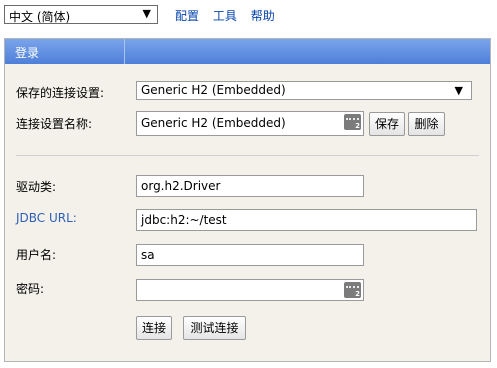  Describe the element at coordinates (250, 186) in the screenshot. I see `driver-input: org.h2.Driver` at that location.